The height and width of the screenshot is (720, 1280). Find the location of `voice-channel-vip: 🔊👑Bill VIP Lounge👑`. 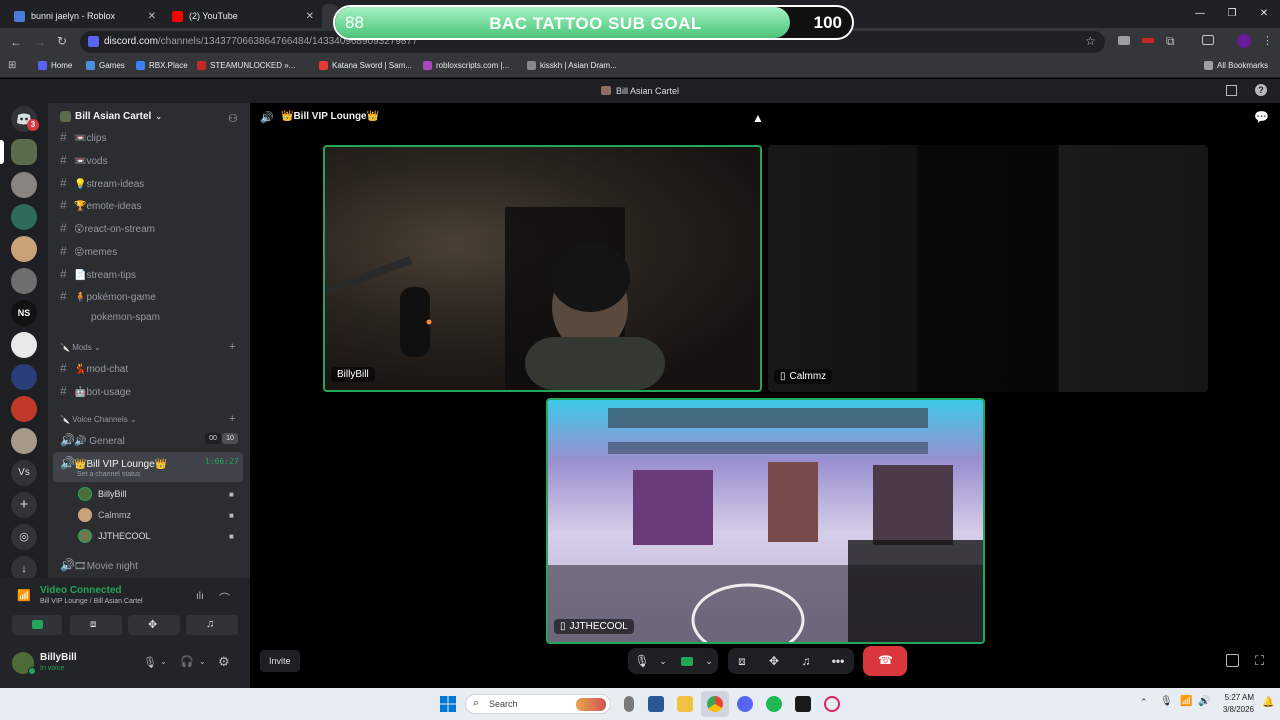

voice-channel-vip: 🔊👑Bill VIP Lounge👑 is located at coordinates (113, 463).